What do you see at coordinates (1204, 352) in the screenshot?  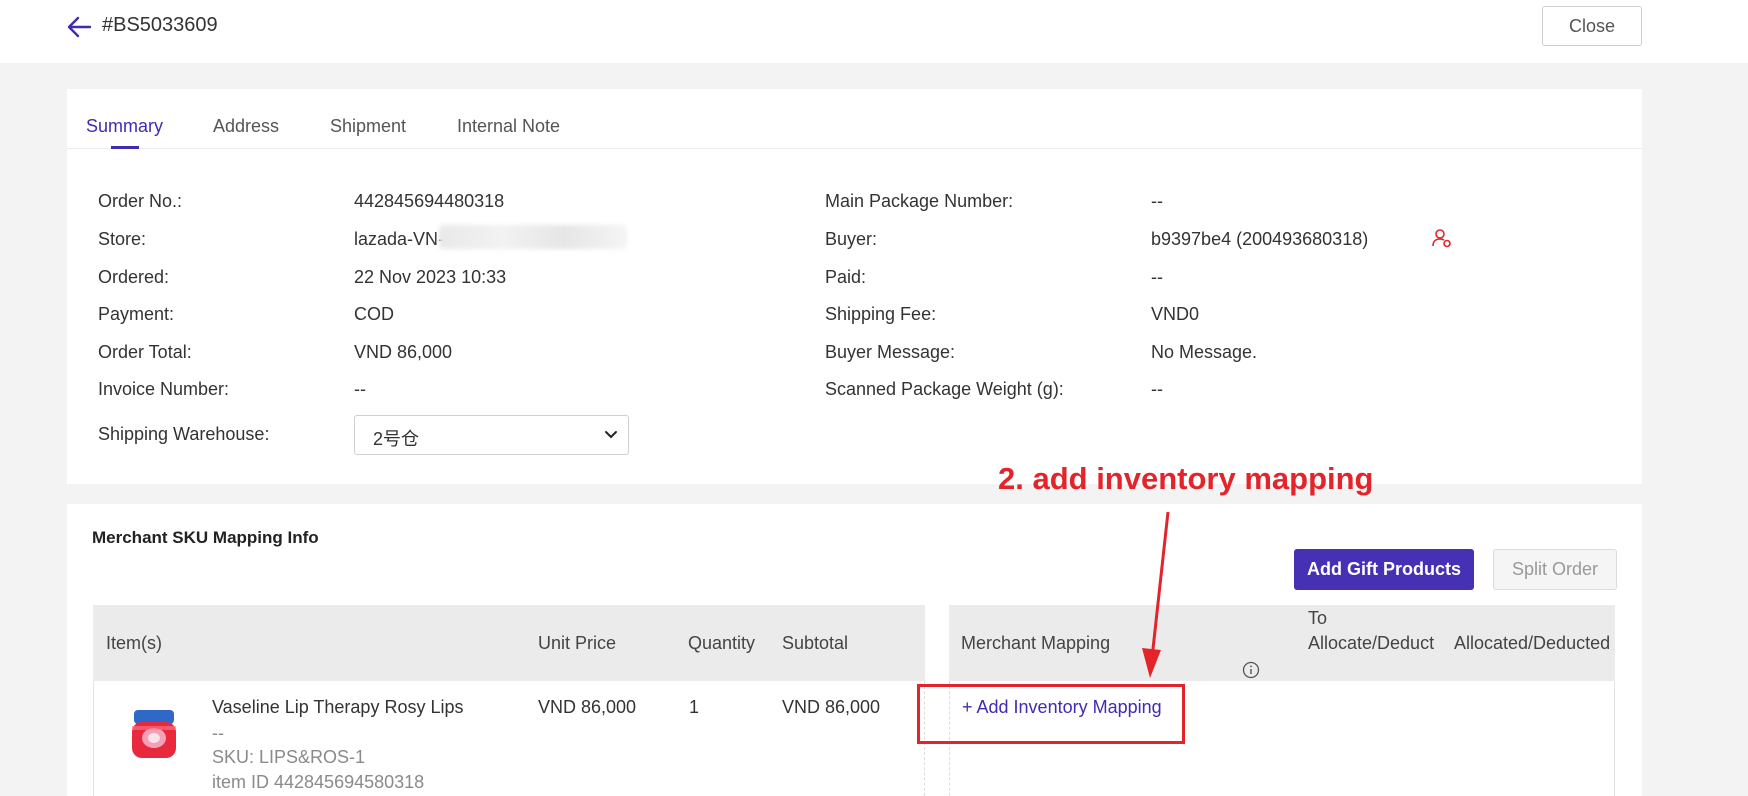 I see `buyer-message-value: No Message.` at bounding box center [1204, 352].